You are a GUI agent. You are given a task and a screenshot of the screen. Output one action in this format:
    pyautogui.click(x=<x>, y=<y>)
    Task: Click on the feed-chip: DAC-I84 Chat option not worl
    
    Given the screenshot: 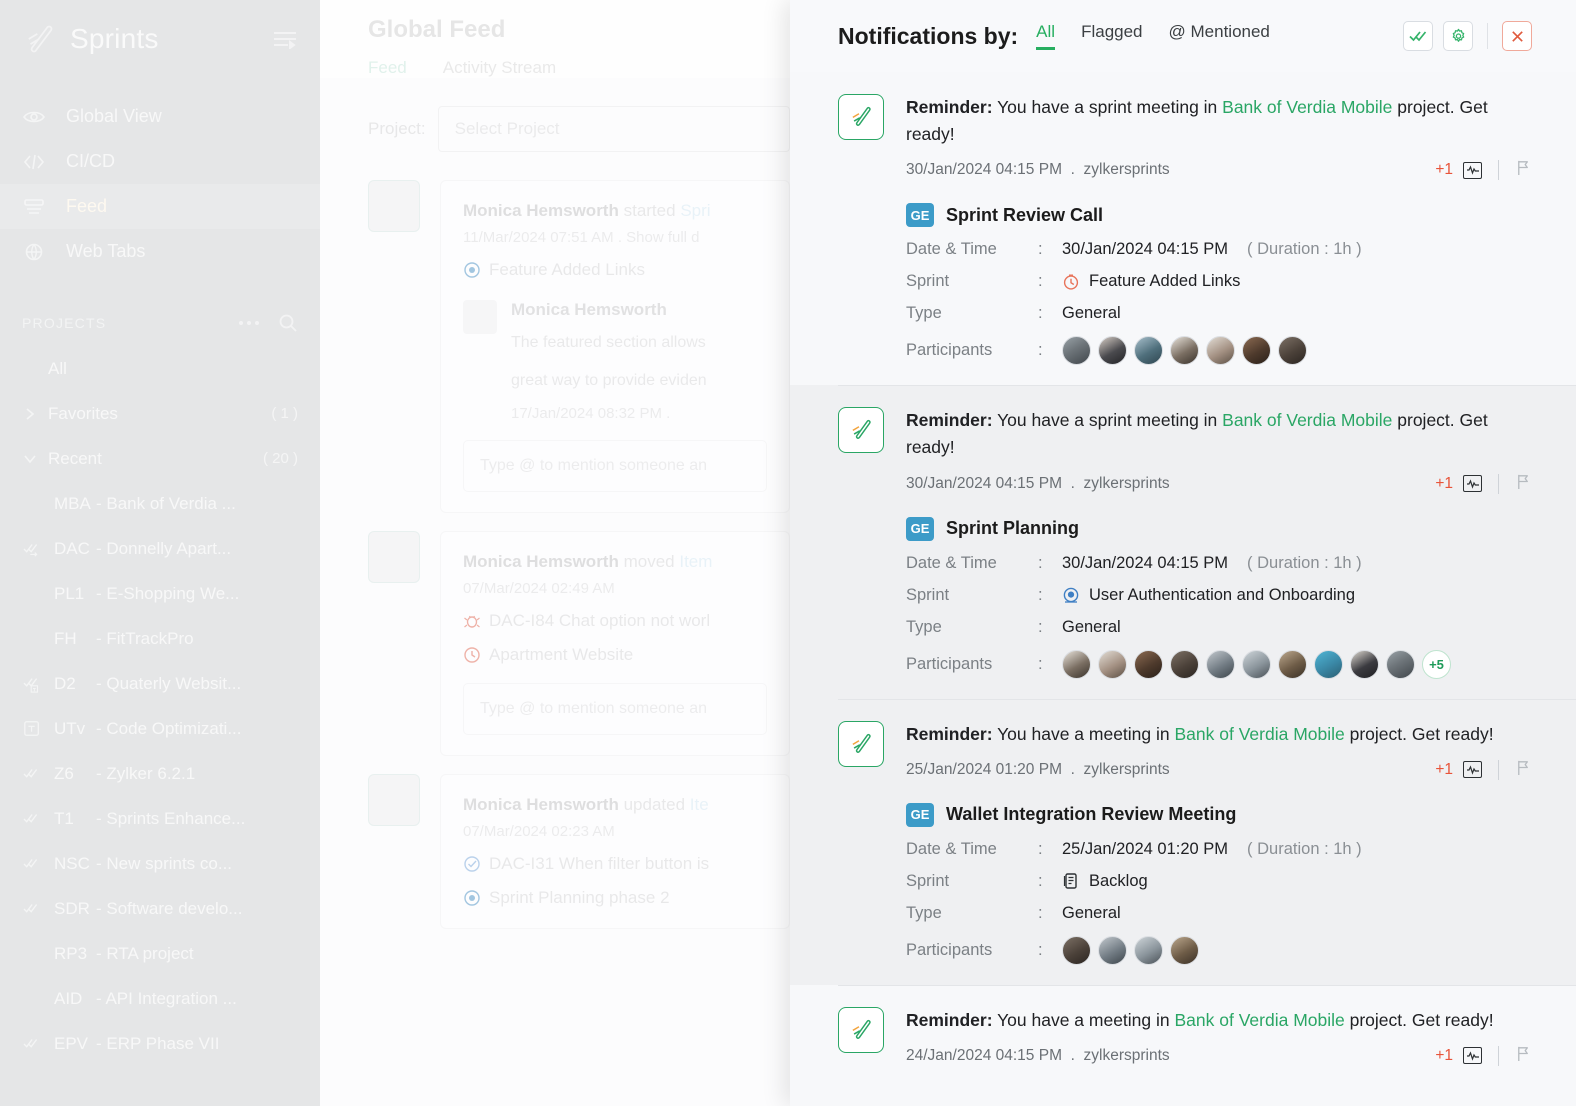 What is the action you would take?
    pyautogui.click(x=615, y=621)
    